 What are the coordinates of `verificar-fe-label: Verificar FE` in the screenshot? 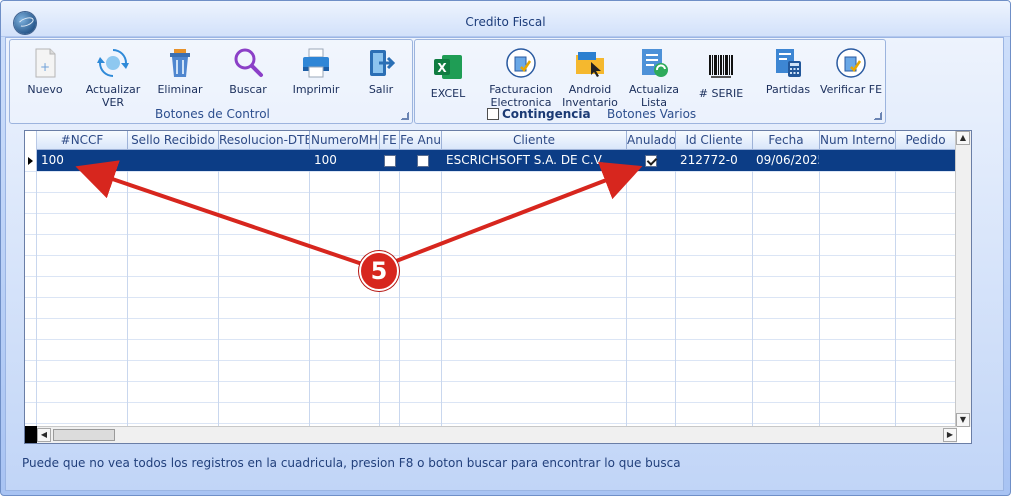 It's located at (851, 89).